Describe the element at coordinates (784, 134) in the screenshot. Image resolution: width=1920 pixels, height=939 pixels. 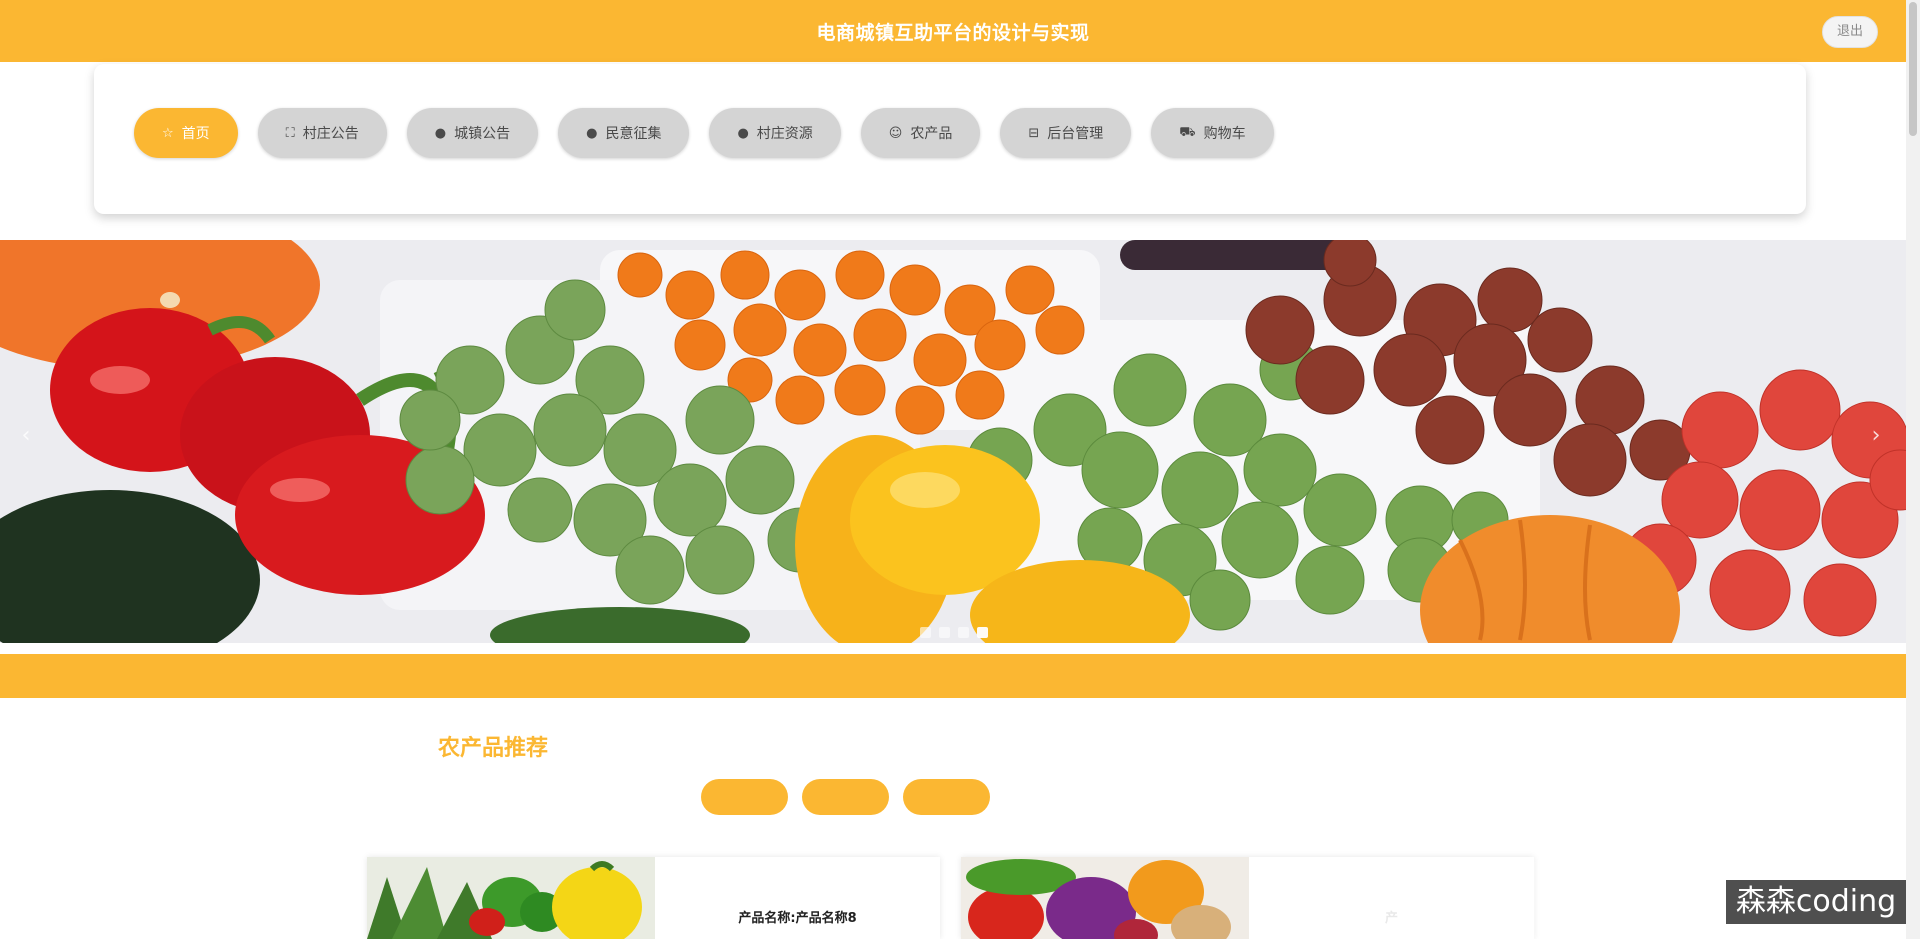
I see `nav-item-label: 村庄资源` at that location.